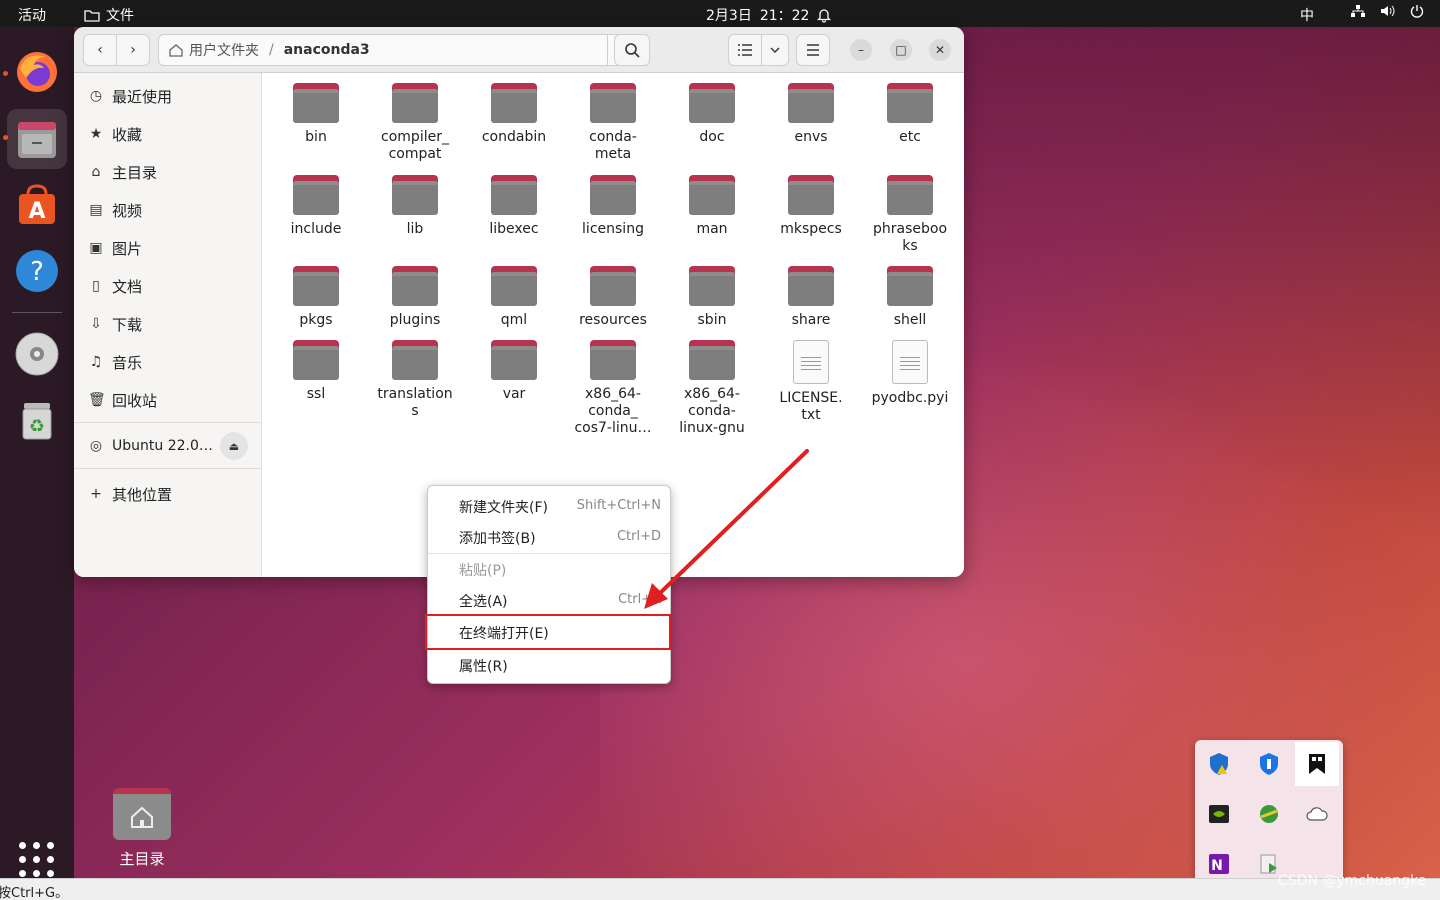  I want to click on view-list-button, so click(745, 50).